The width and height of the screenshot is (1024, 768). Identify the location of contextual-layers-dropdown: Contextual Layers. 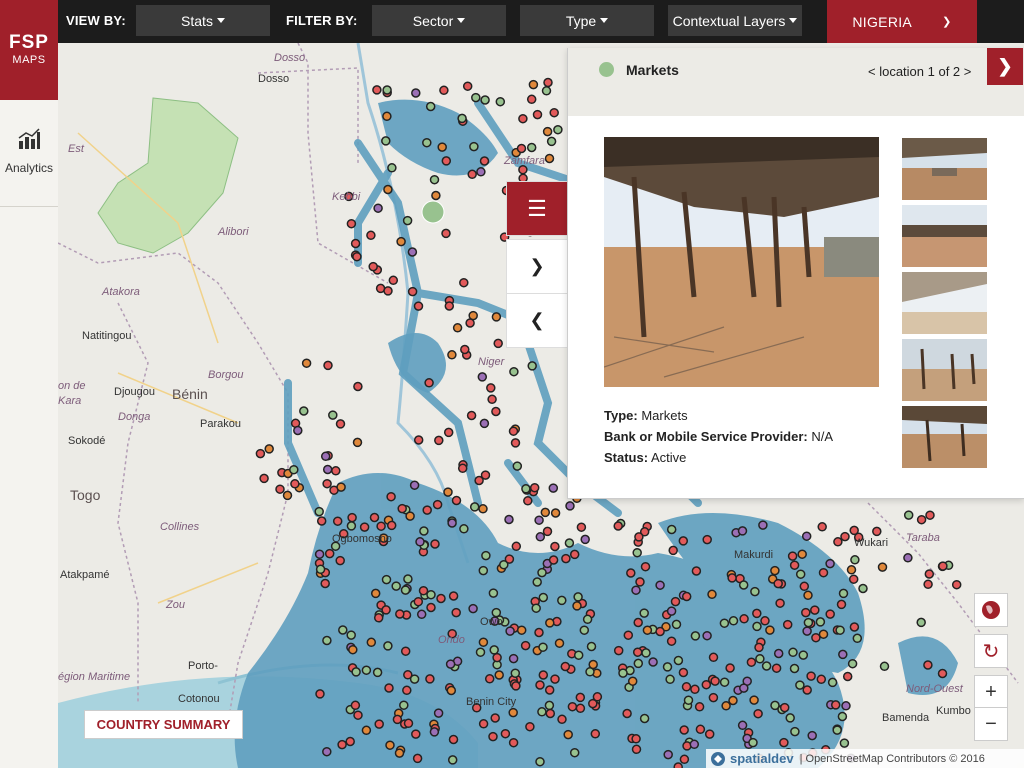
(735, 20).